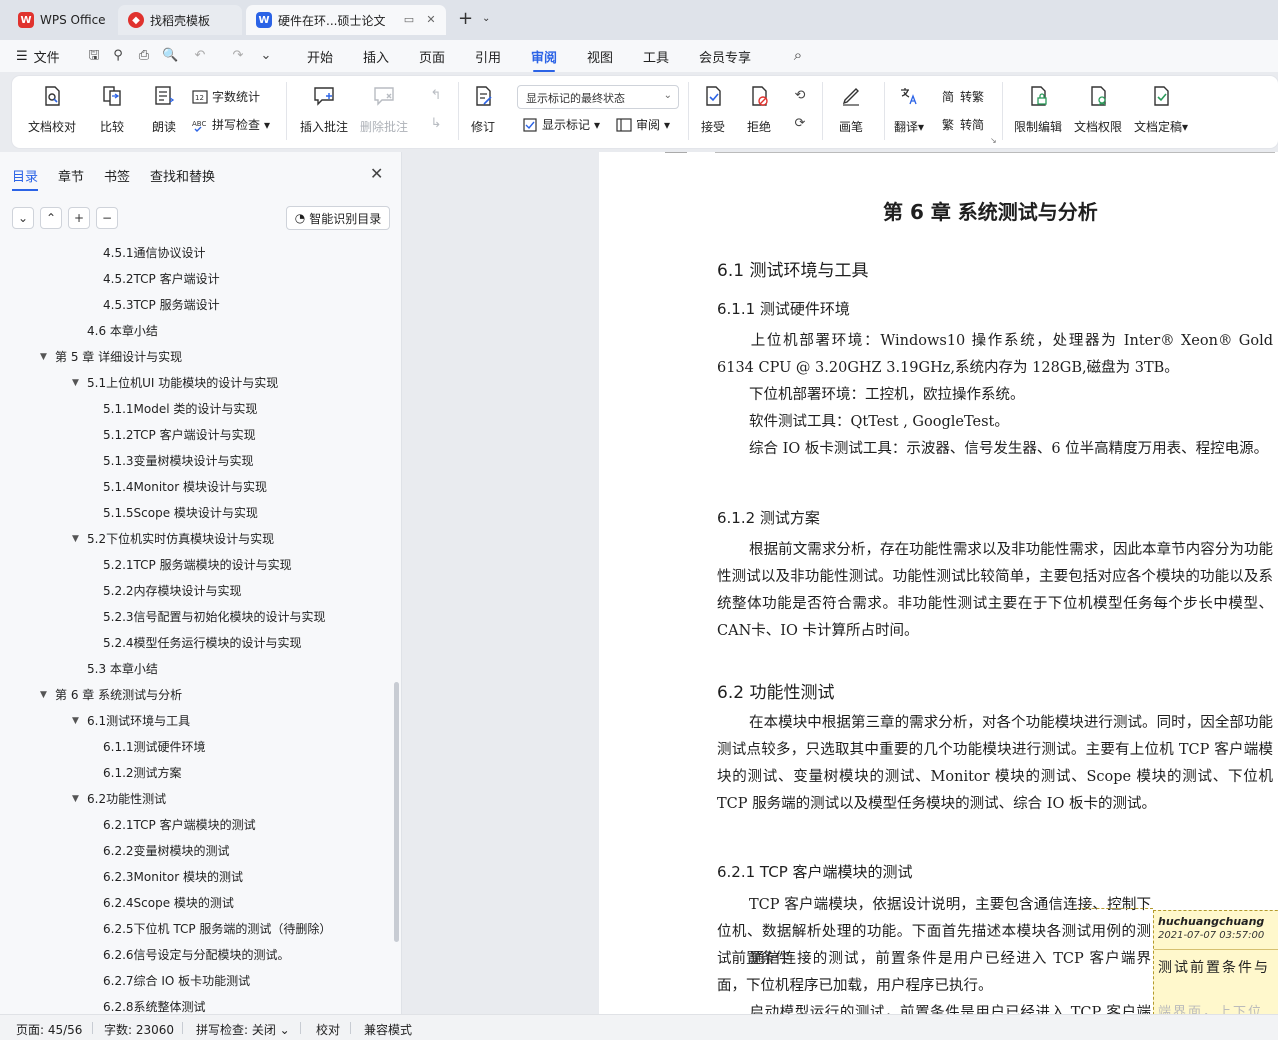 Image resolution: width=1278 pixels, height=1040 pixels. I want to click on toc-item: 5.2.3信号配置与初始化模块的设计与实现, so click(198, 617).